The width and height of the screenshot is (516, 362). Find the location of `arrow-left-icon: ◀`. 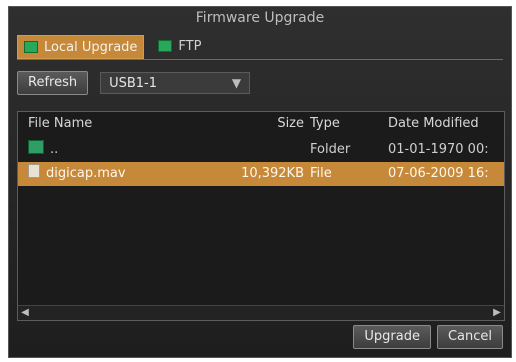

arrow-left-icon: ◀ is located at coordinates (25, 313).